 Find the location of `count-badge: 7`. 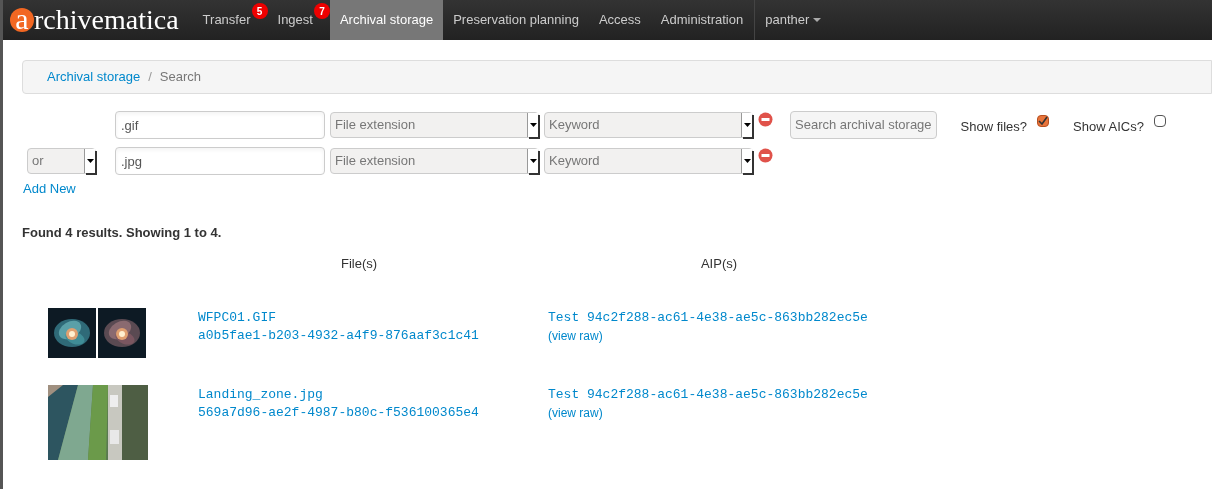

count-badge: 7 is located at coordinates (321, 11).